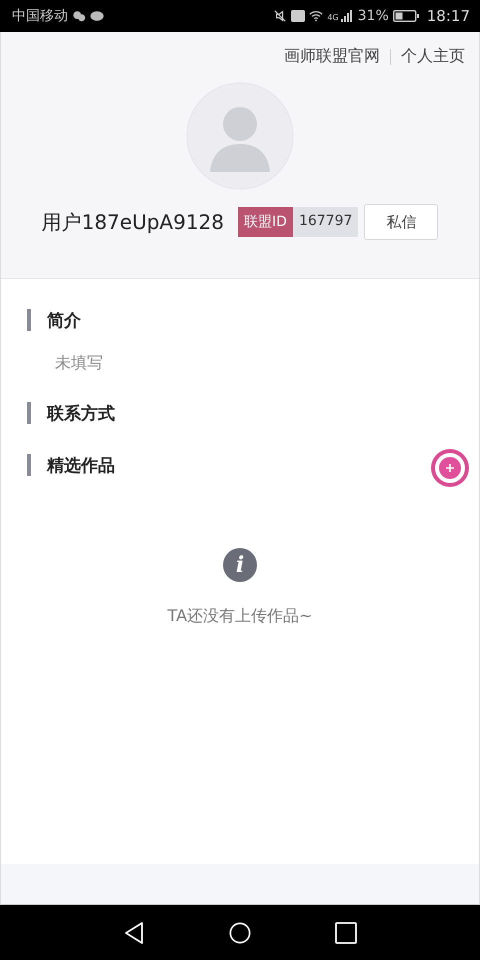  Describe the element at coordinates (40, 16) in the screenshot. I see `carrier-name: 中国移动` at that location.